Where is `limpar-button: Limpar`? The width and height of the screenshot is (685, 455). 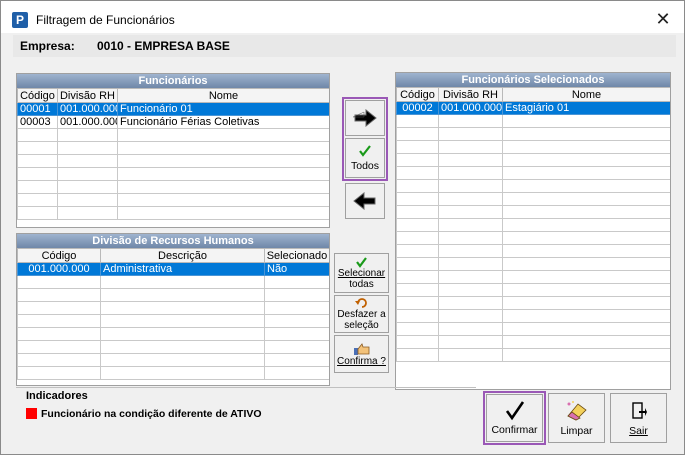 limpar-button: Limpar is located at coordinates (576, 418).